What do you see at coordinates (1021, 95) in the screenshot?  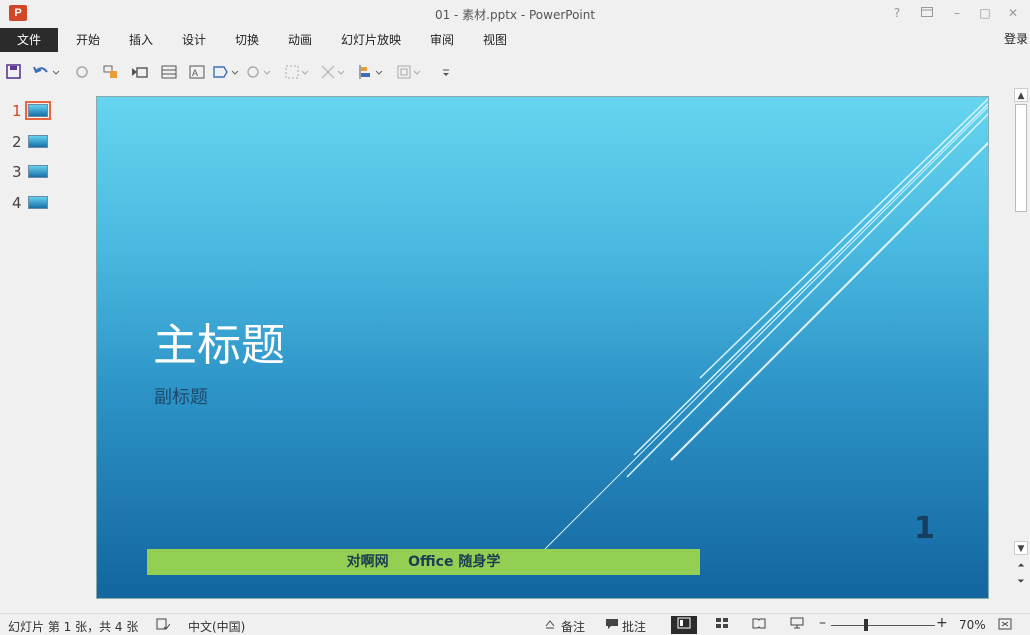 I see `scroll-up-icon: ▲` at bounding box center [1021, 95].